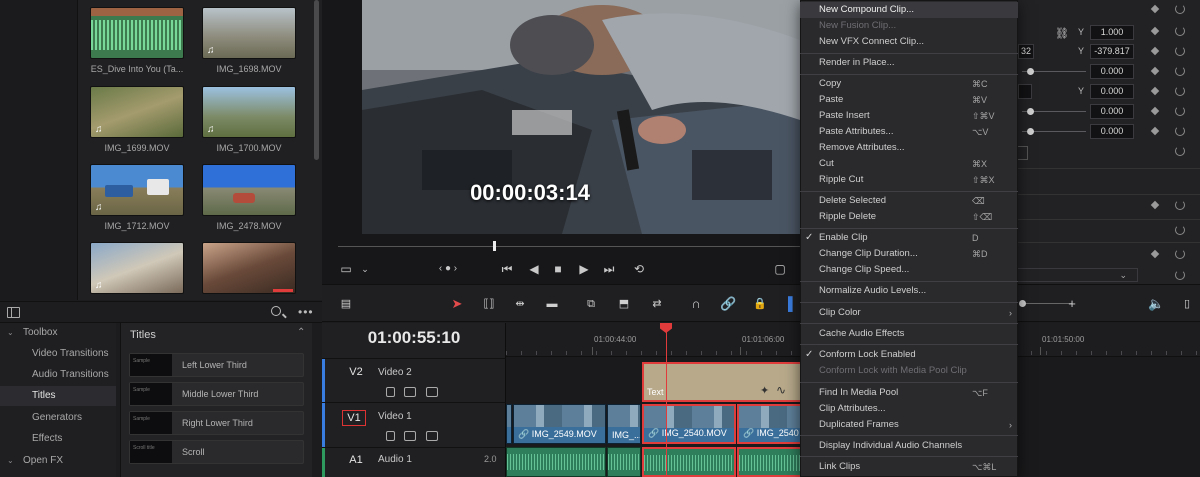 This screenshot has height=477, width=1200. I want to click on menu-item-ripple-cut: Ripple Cut ⇧⌘X, so click(909, 180).